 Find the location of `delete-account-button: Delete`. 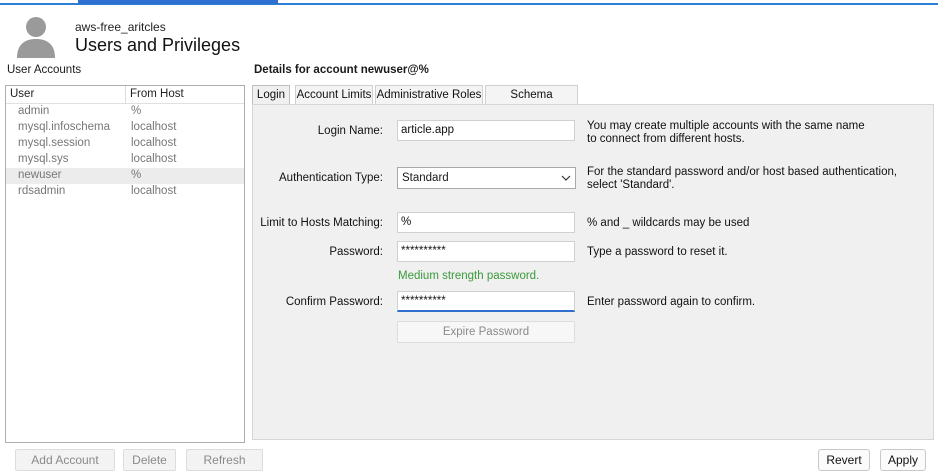

delete-account-button: Delete is located at coordinates (149, 460).